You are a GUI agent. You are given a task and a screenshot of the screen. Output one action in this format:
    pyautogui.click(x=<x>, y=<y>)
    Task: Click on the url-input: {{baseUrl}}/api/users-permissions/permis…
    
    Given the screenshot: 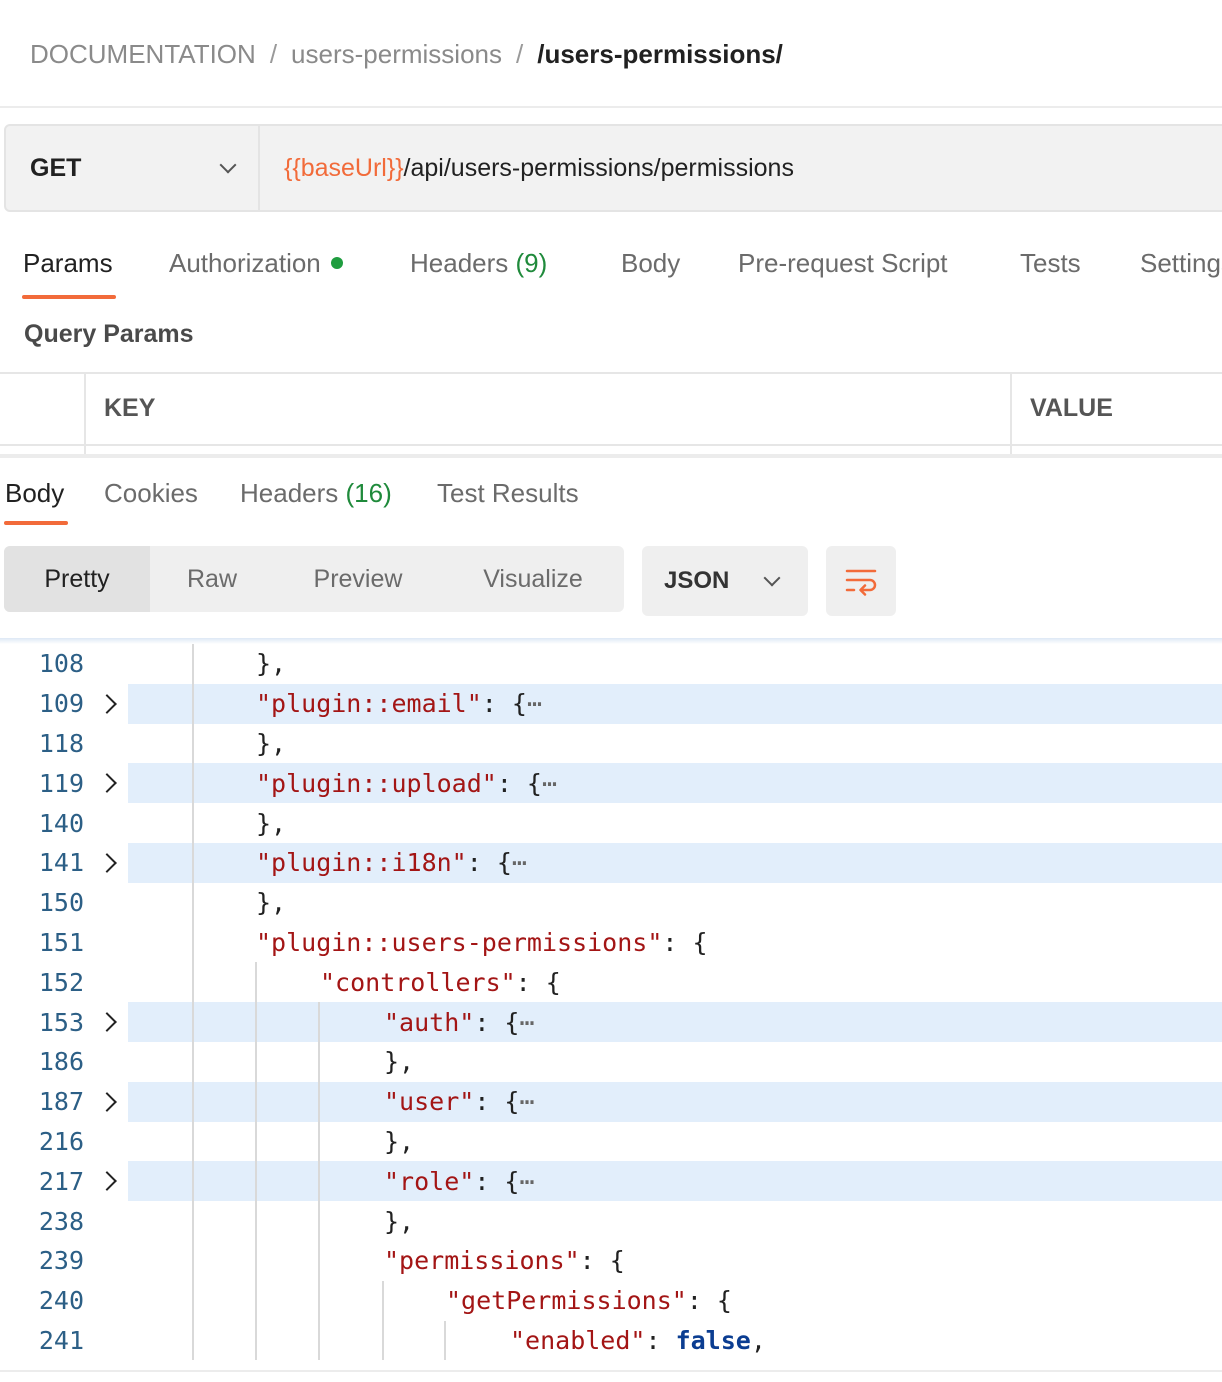 What is the action you would take?
    pyautogui.click(x=741, y=168)
    